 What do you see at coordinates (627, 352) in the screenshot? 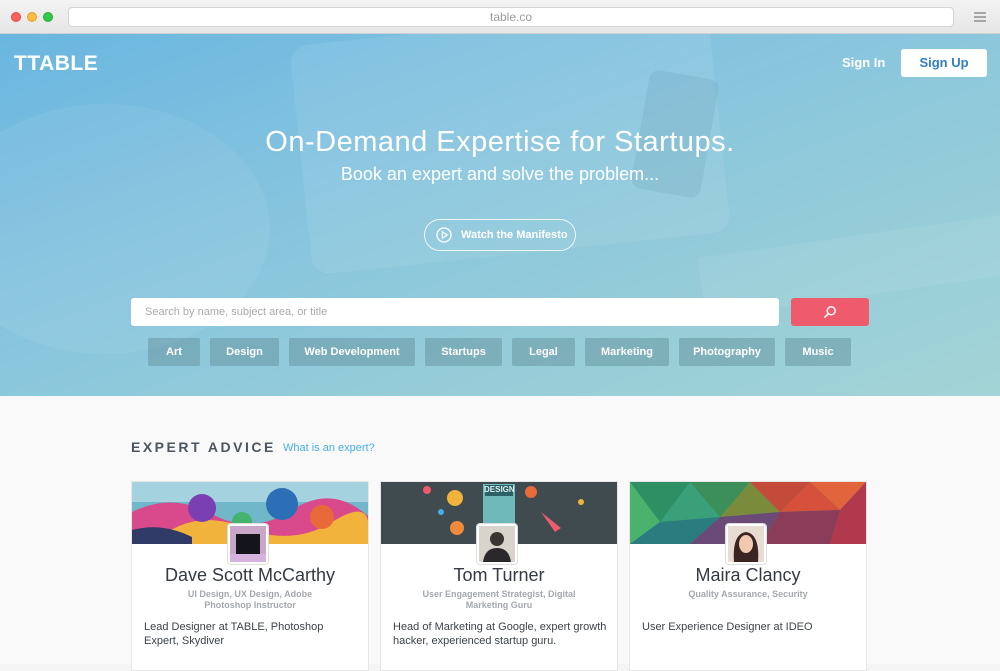
I see `tag-marketing: Marketing` at bounding box center [627, 352].